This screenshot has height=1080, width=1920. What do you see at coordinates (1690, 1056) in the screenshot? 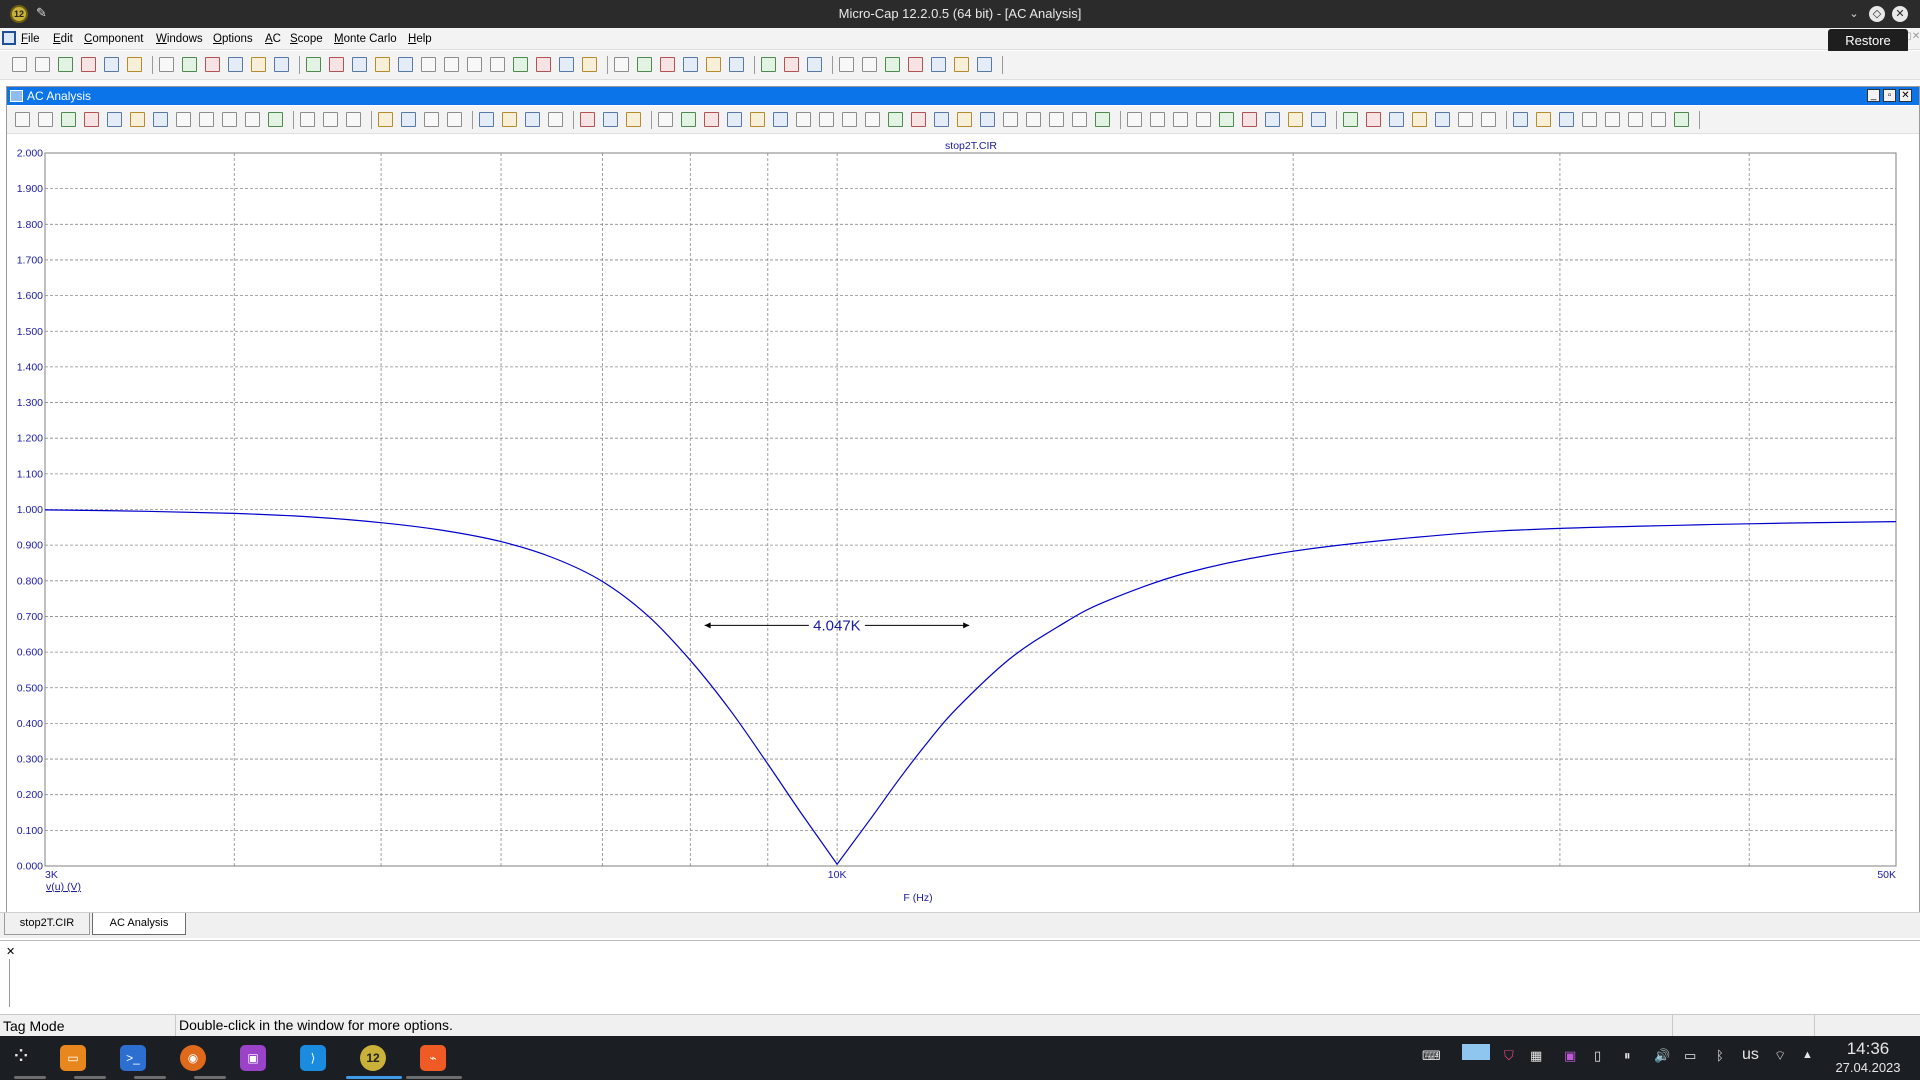
I see `battery-icon: ▭` at bounding box center [1690, 1056].